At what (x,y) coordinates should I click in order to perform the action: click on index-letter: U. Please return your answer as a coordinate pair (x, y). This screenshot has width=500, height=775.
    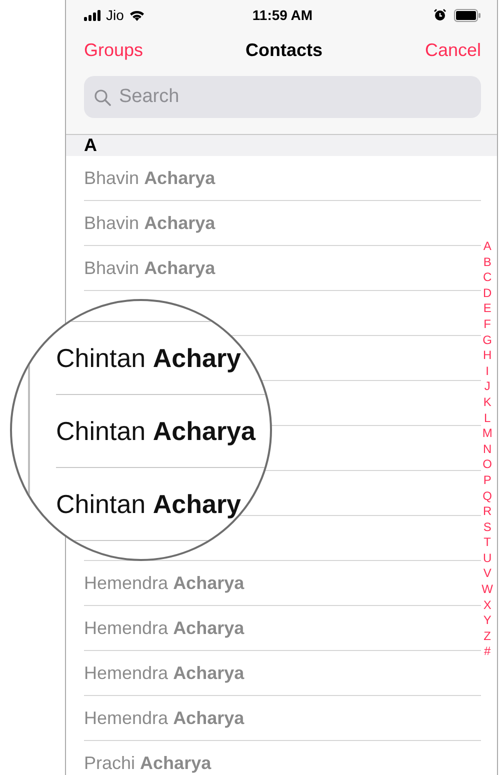
    Looking at the image, I should click on (487, 558).